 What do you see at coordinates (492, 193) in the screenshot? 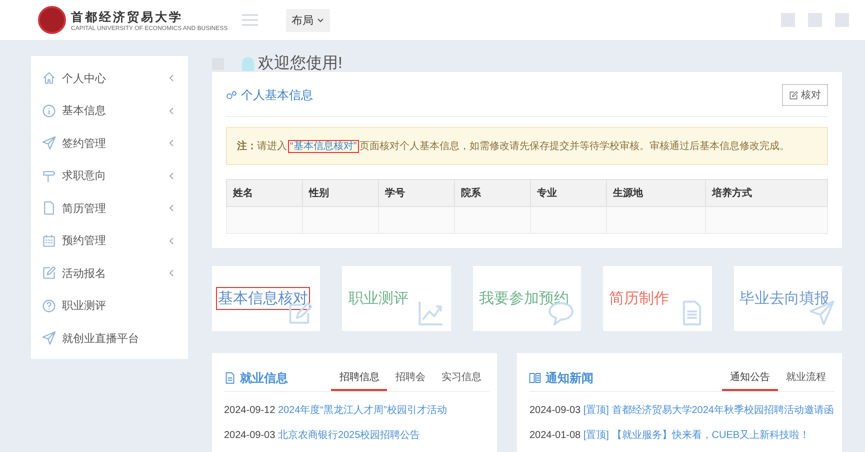
I see `column-header: 院系` at bounding box center [492, 193].